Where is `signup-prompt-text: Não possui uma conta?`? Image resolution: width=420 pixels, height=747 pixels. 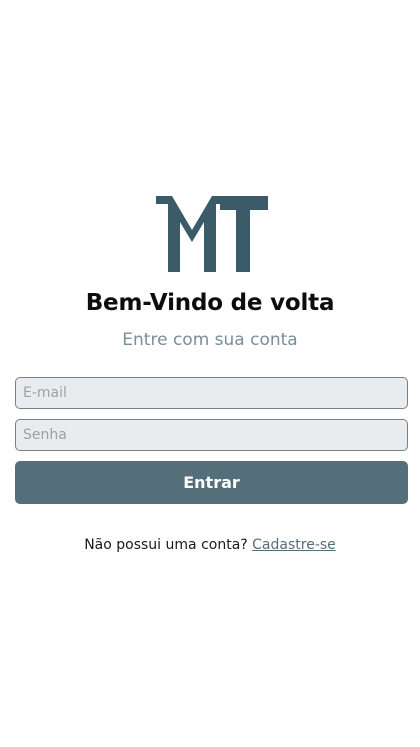
signup-prompt-text: Não possui uma conta? is located at coordinates (166, 545).